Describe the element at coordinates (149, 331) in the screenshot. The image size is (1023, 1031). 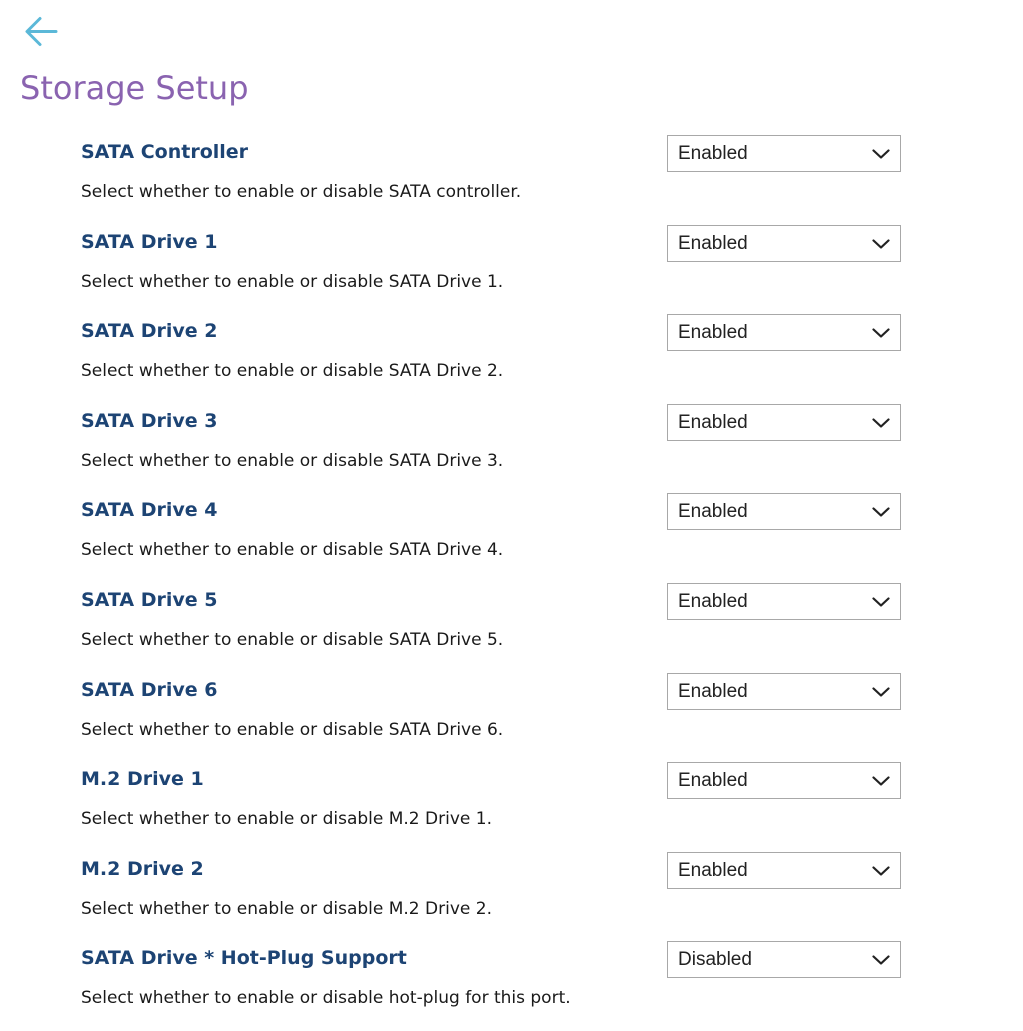
I see `setting-label: SATA Drive 2` at that location.